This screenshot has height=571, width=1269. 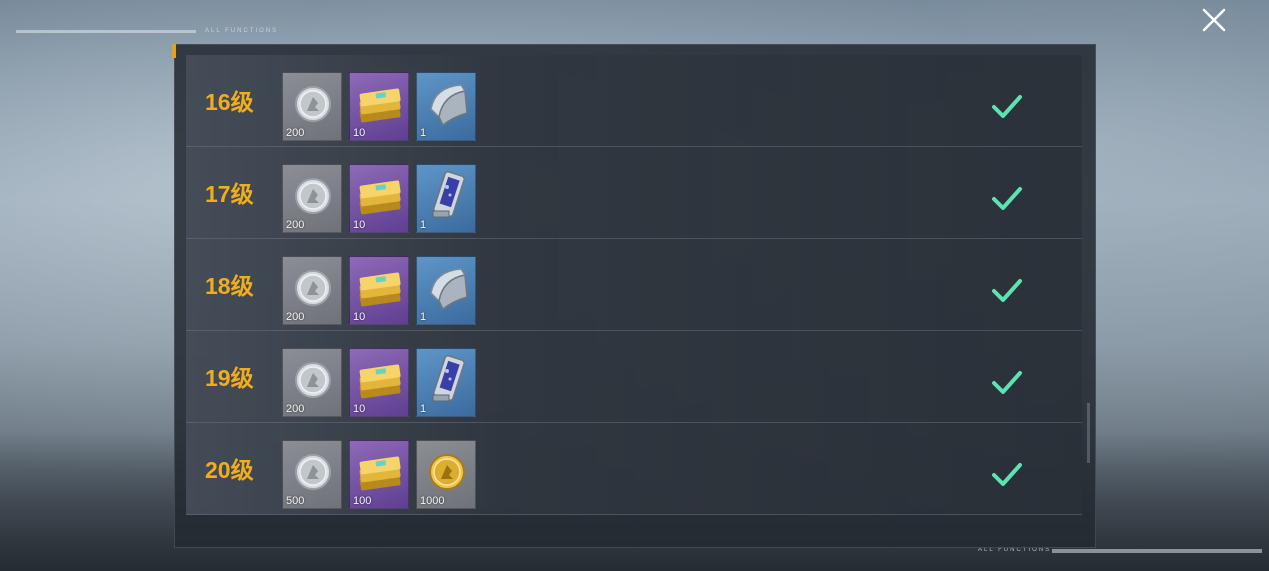 What do you see at coordinates (229, 470) in the screenshot?
I see `level-label: 20级` at bounding box center [229, 470].